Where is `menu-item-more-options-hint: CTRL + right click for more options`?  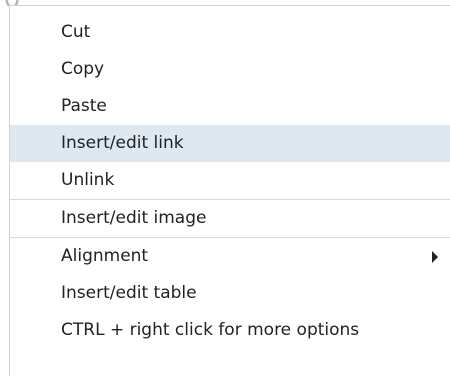 menu-item-more-options-hint: CTRL + right click for more options is located at coordinates (230, 330).